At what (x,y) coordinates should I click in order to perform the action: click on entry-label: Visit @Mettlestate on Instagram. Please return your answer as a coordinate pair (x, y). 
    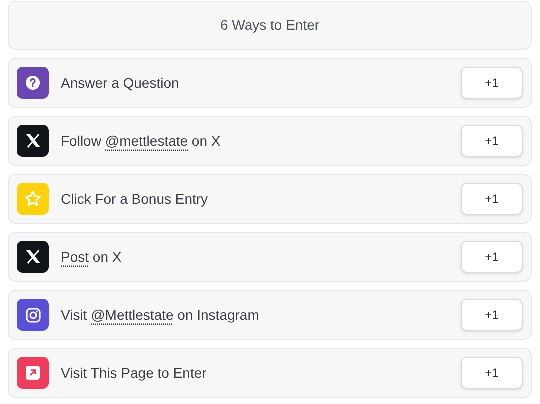
    Looking at the image, I should click on (160, 315).